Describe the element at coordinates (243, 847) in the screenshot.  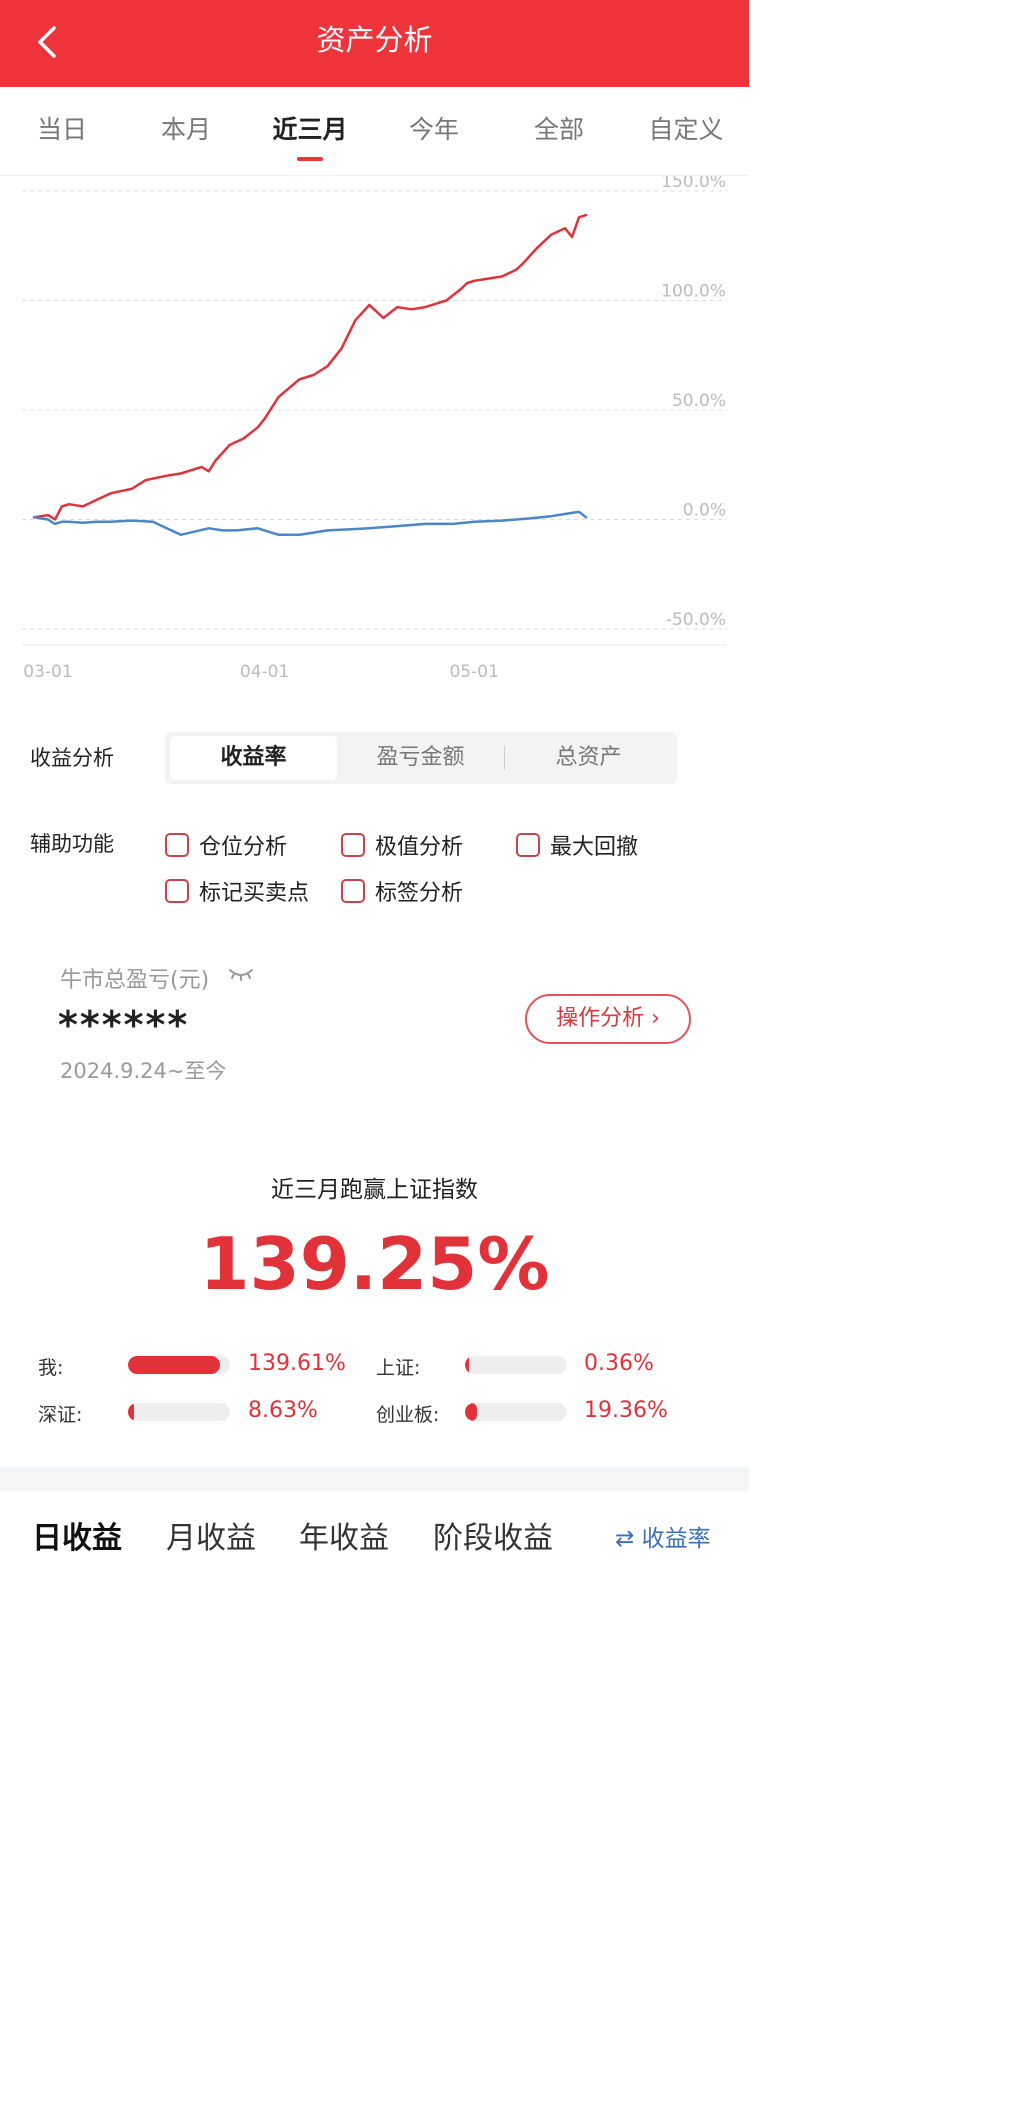
I see `checkbox-label: 仓位分析` at that location.